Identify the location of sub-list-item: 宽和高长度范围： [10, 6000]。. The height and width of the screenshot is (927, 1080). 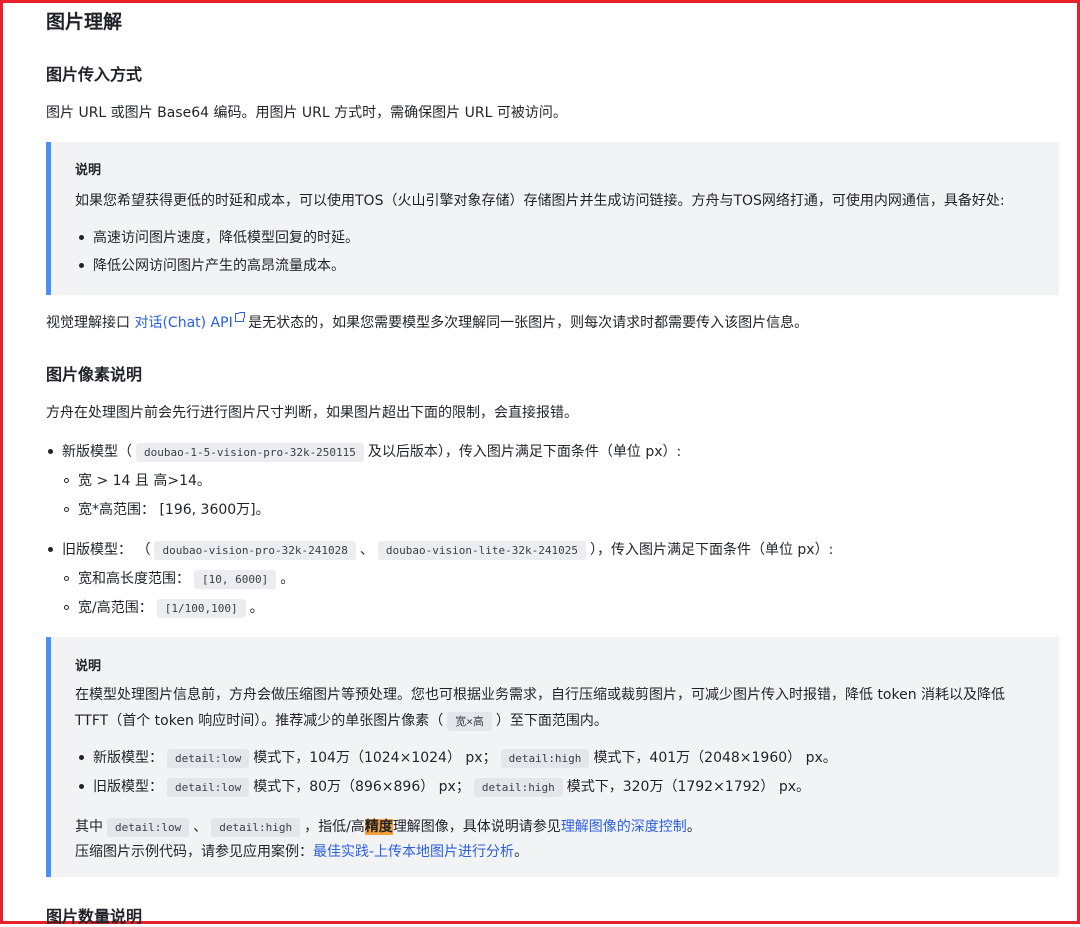
(179, 579).